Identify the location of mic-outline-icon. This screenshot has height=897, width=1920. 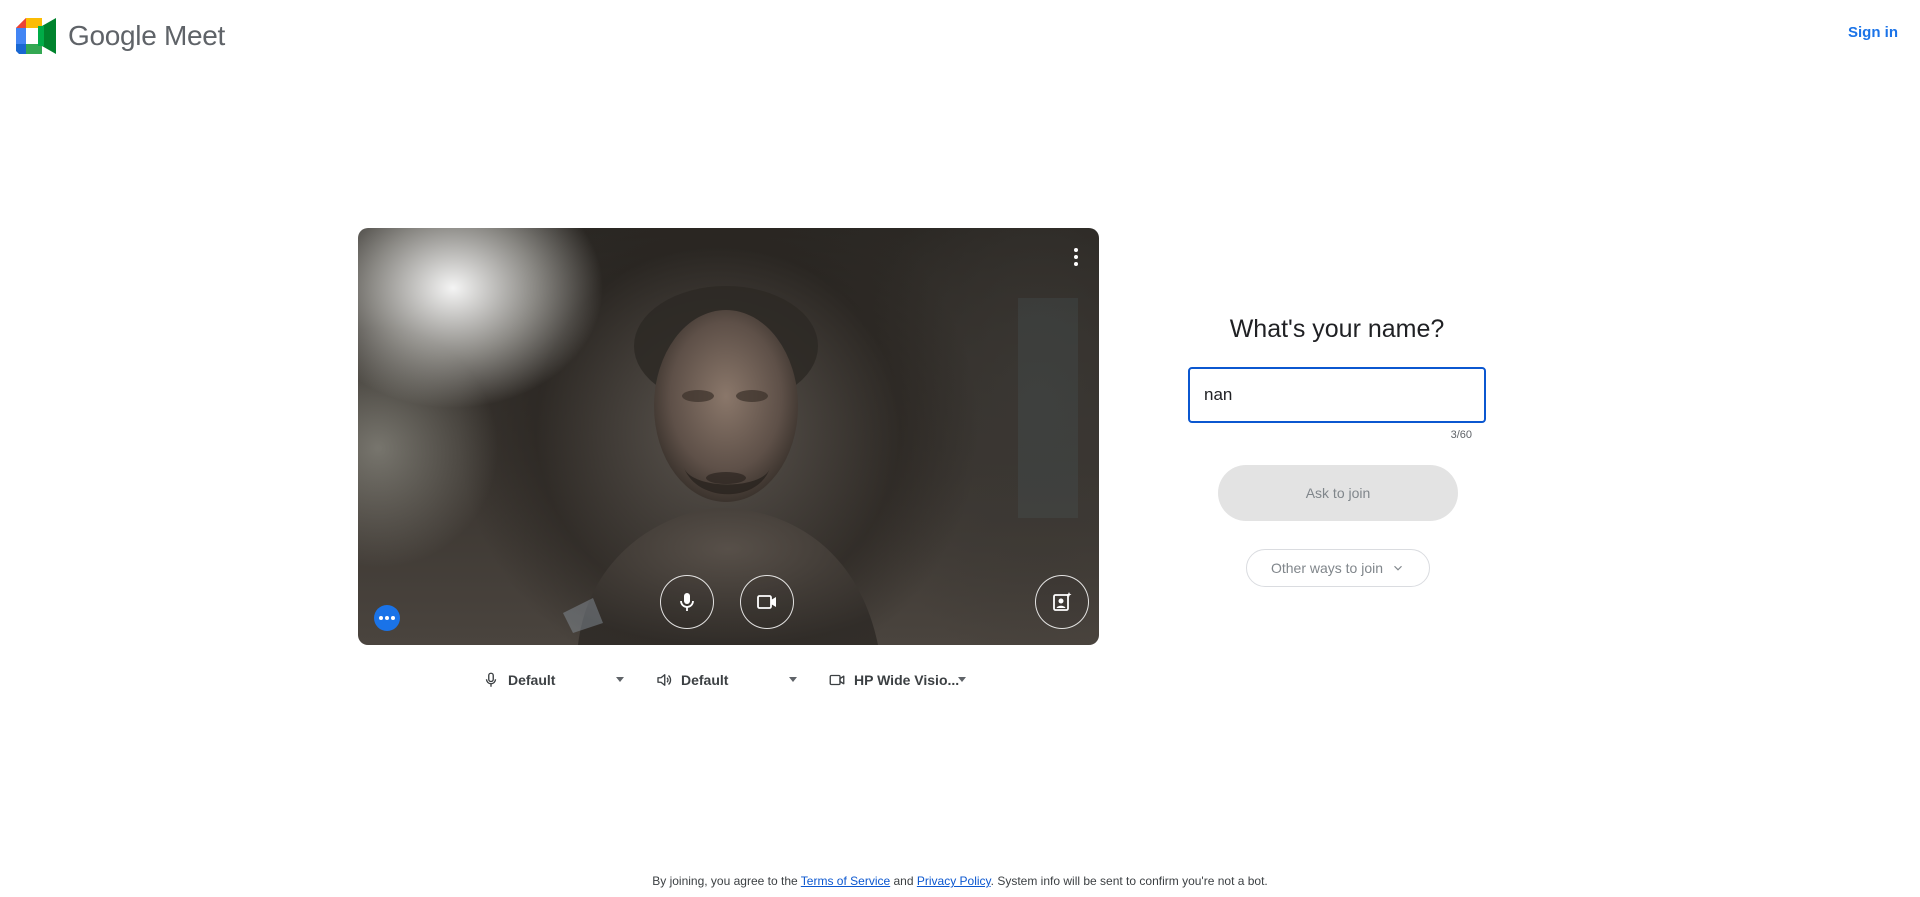
(491, 679).